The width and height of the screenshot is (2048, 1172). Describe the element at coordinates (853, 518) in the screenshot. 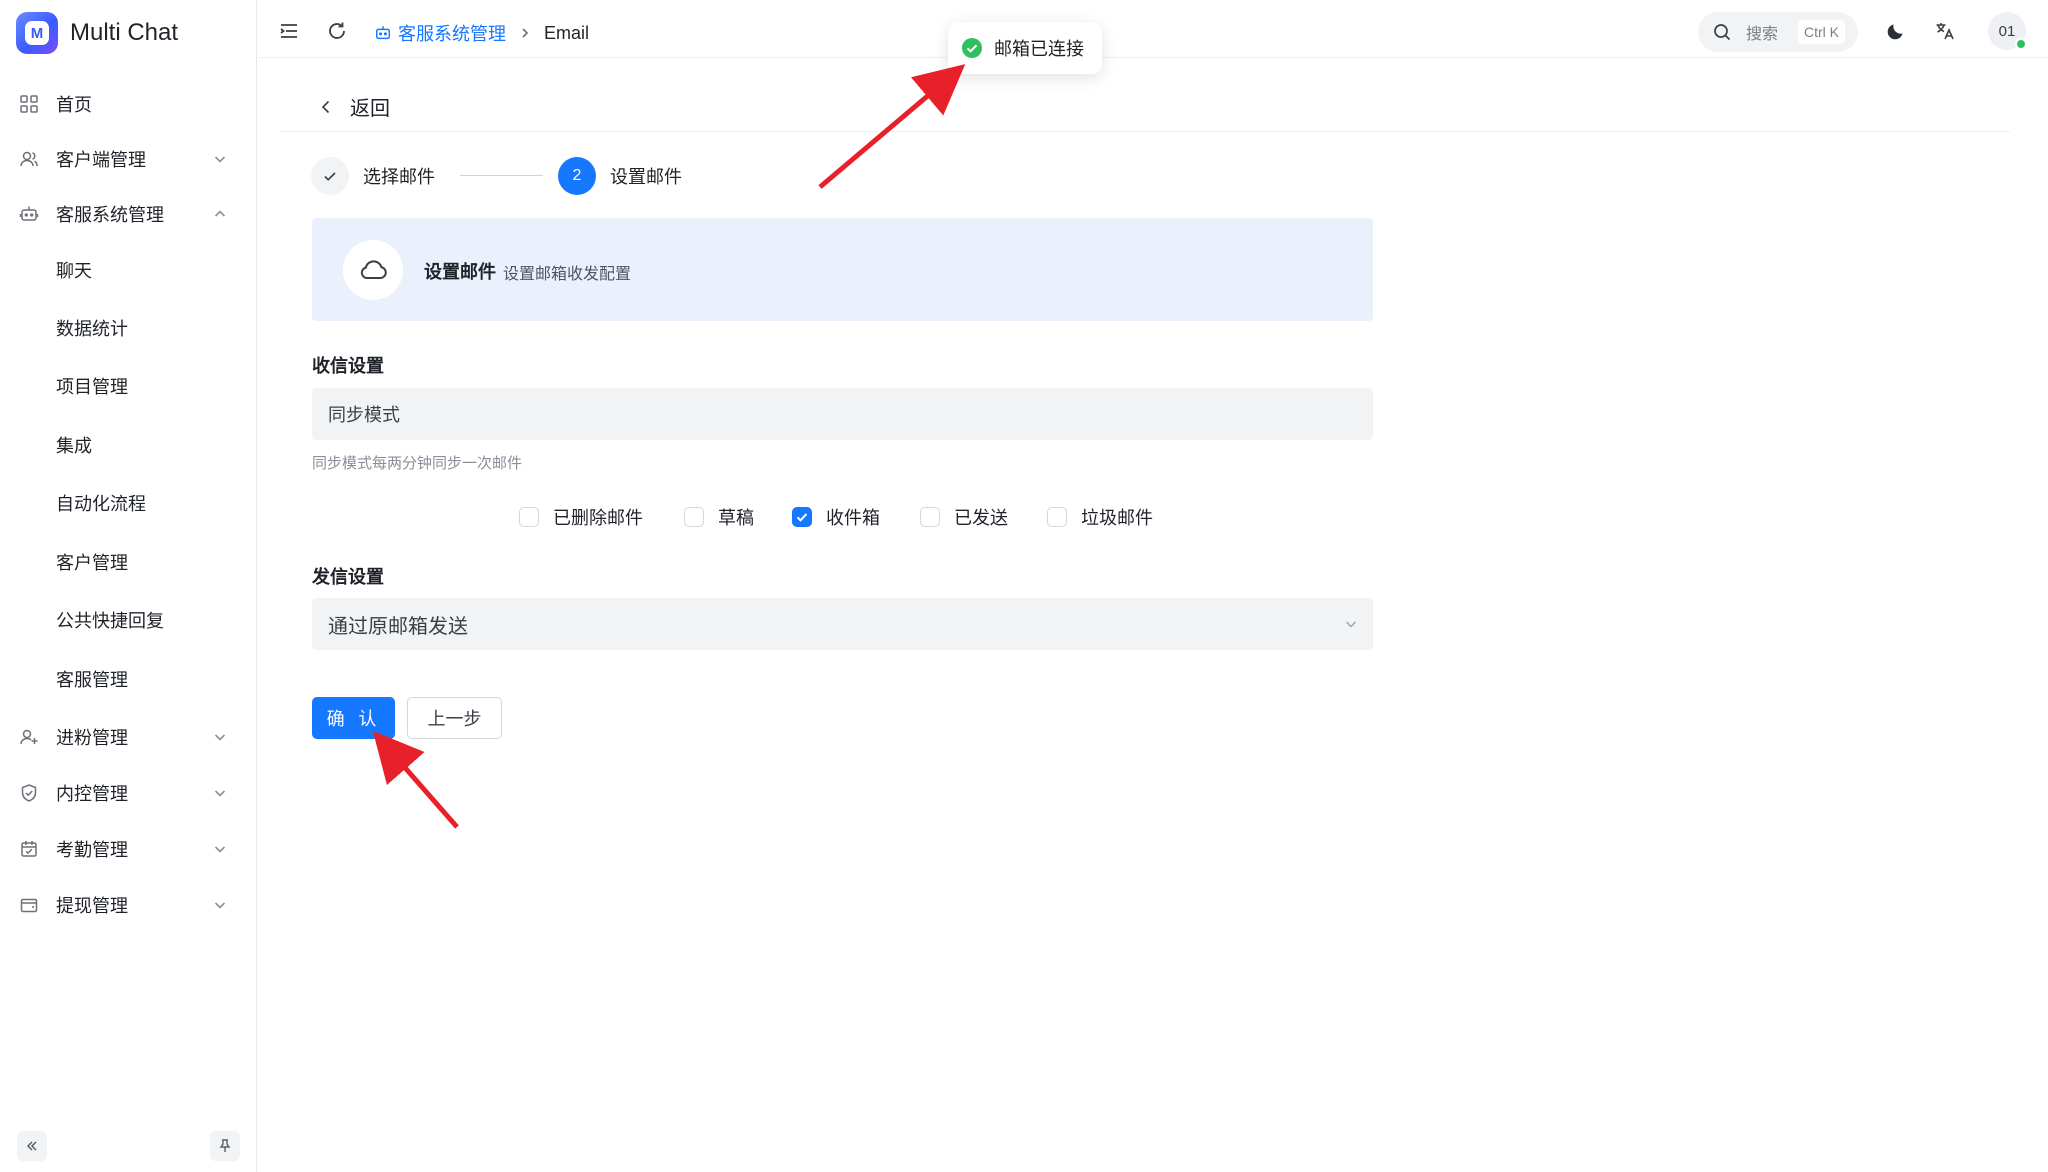

I see `checkbox-label: 收件箱` at that location.